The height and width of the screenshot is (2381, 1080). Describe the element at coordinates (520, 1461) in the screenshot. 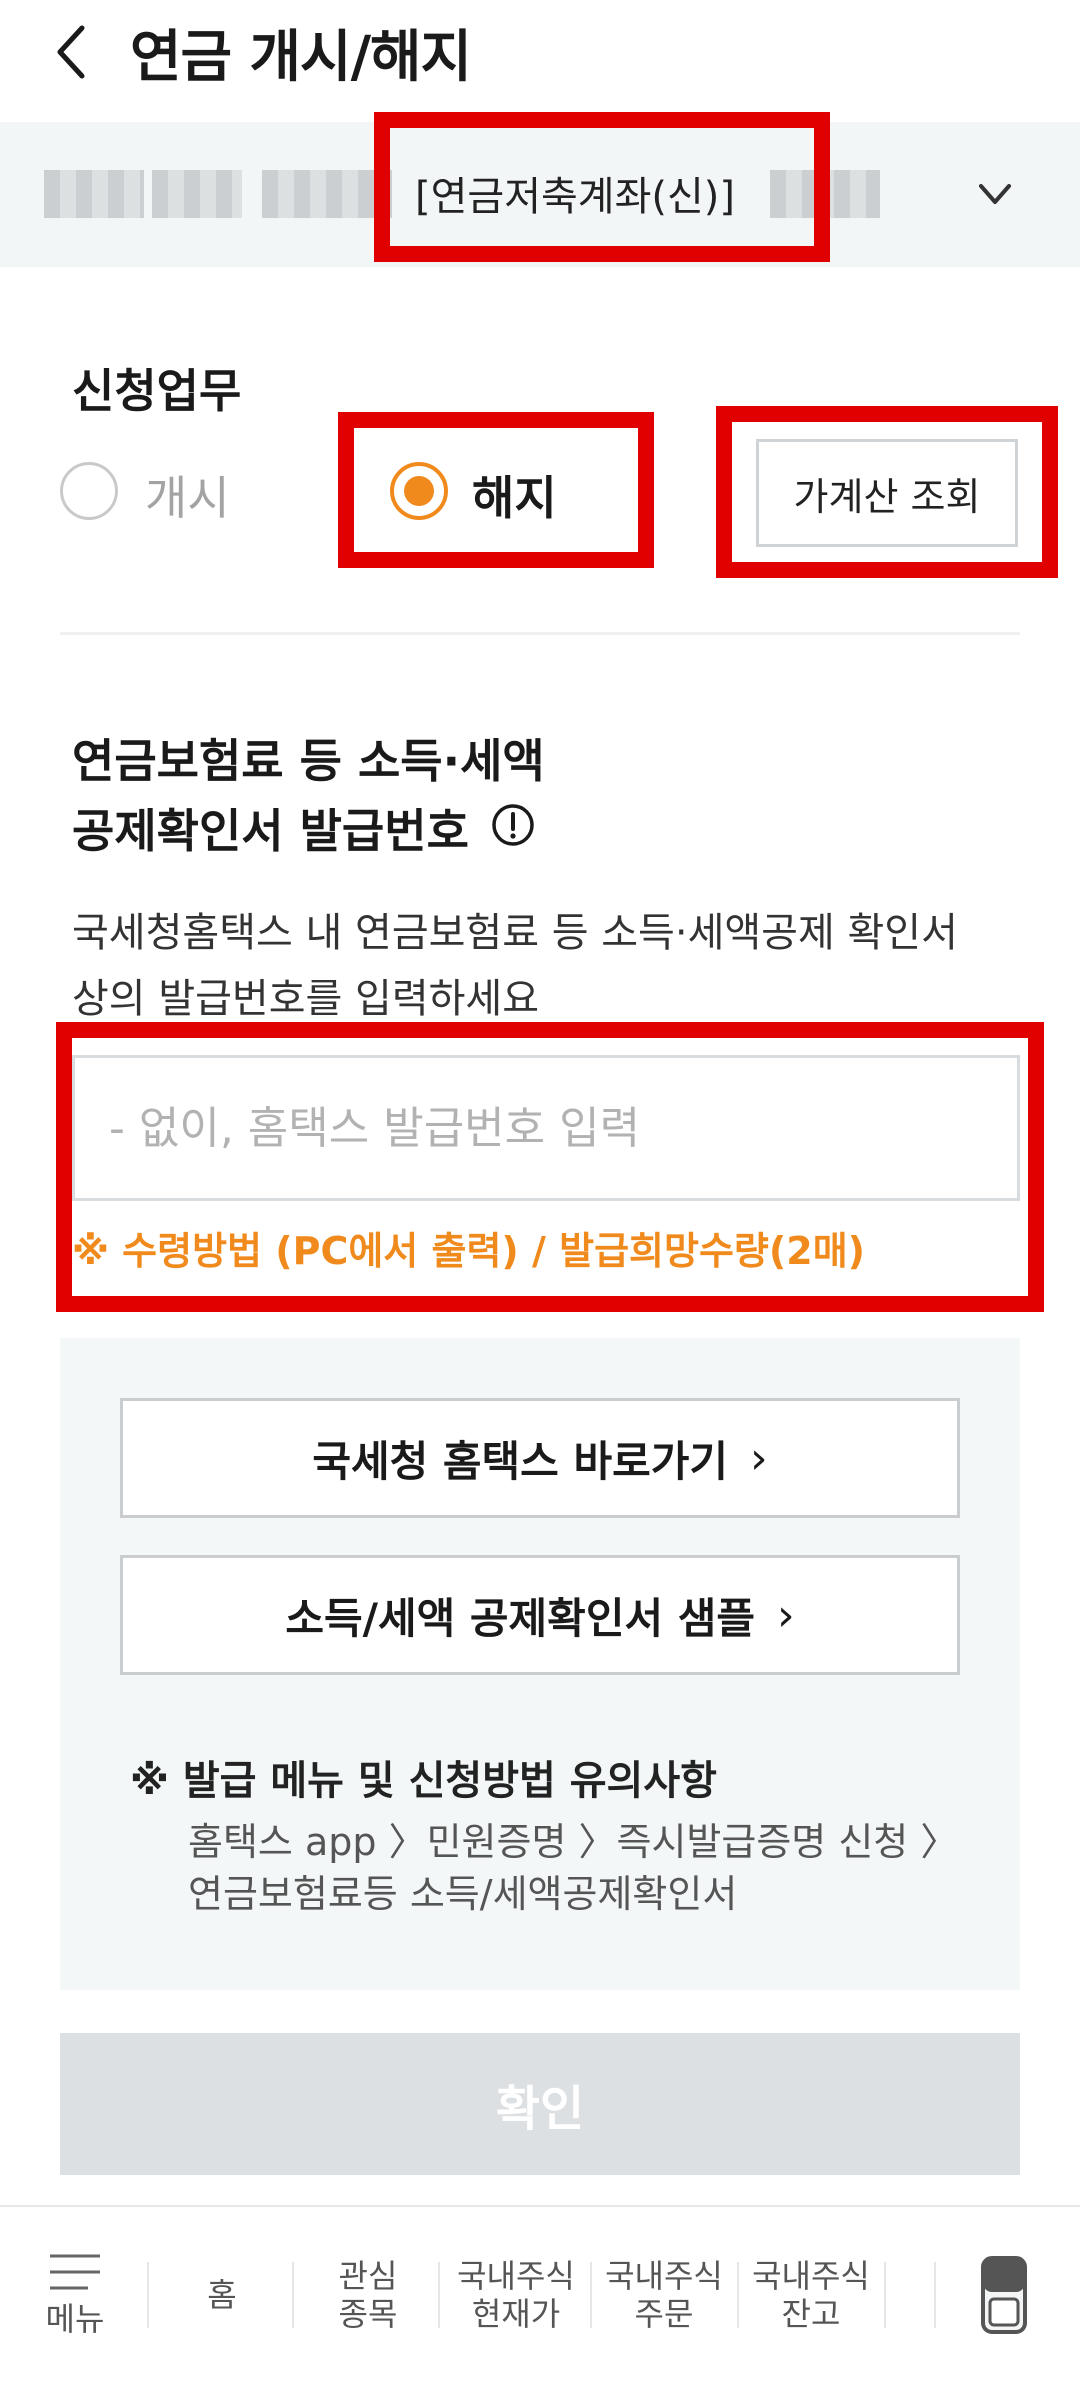

I see `hometax-link-label: 국세청 홈택스 바로가기` at that location.